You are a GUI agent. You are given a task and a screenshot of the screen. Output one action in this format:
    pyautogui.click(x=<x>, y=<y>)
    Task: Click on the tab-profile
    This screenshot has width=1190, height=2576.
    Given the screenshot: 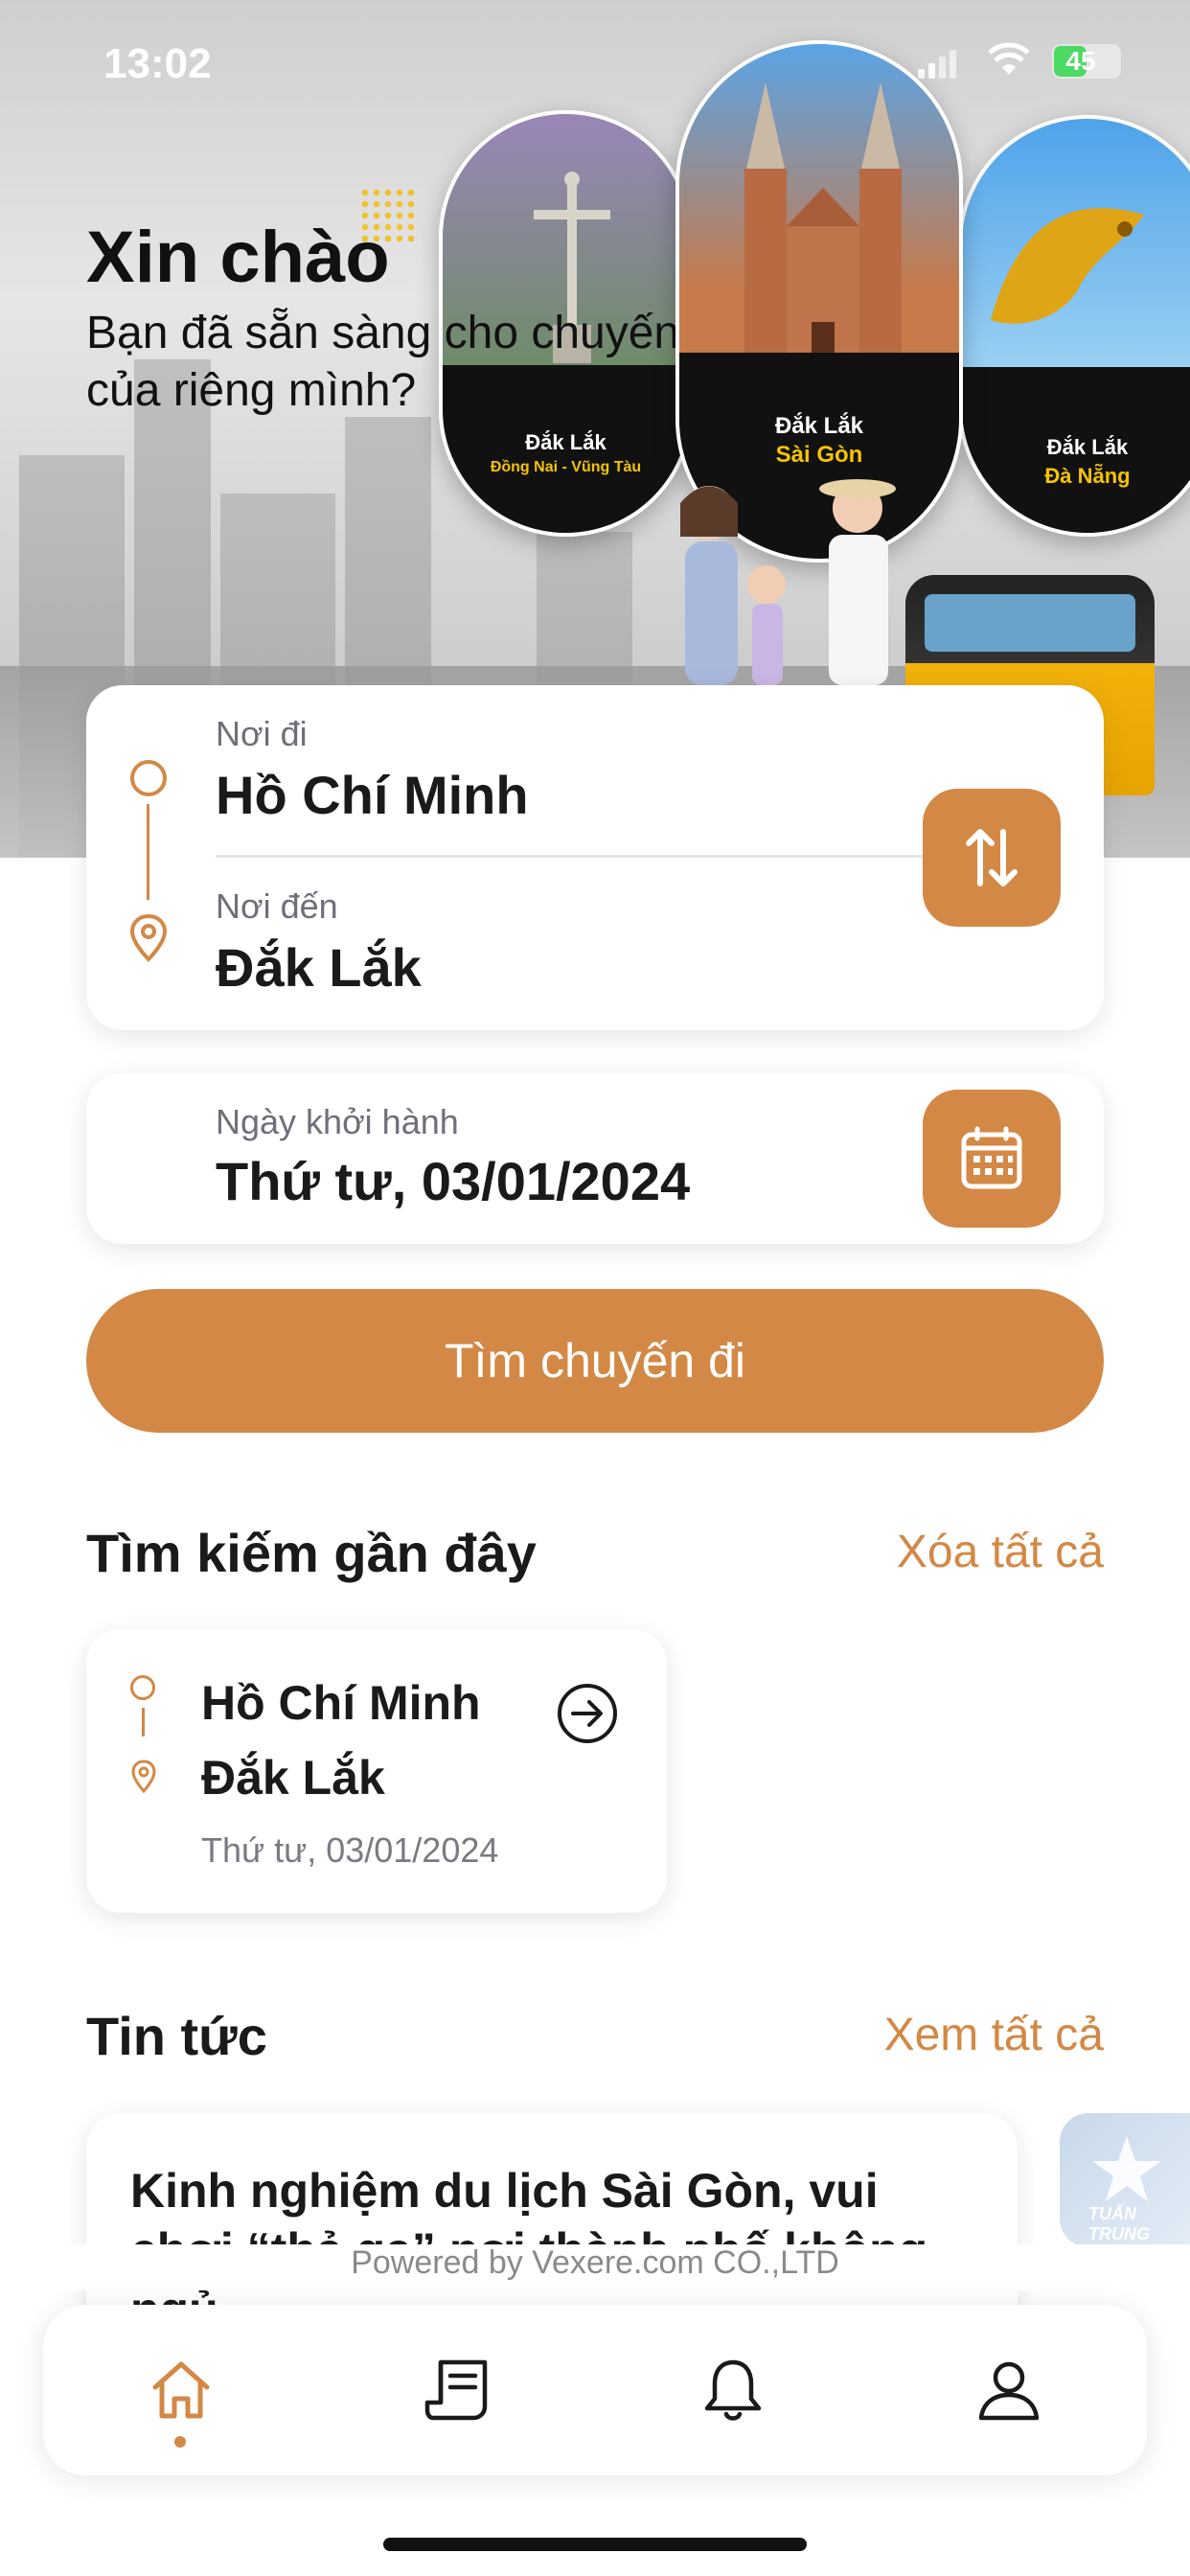 What is the action you would take?
    pyautogui.click(x=1009, y=2390)
    